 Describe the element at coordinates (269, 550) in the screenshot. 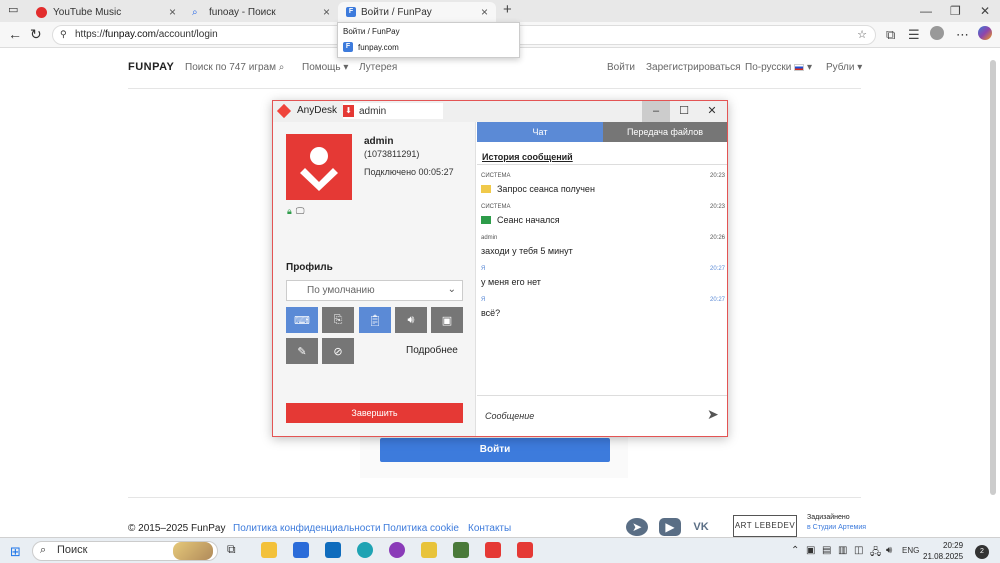

I see `file-explorer-icon` at that location.